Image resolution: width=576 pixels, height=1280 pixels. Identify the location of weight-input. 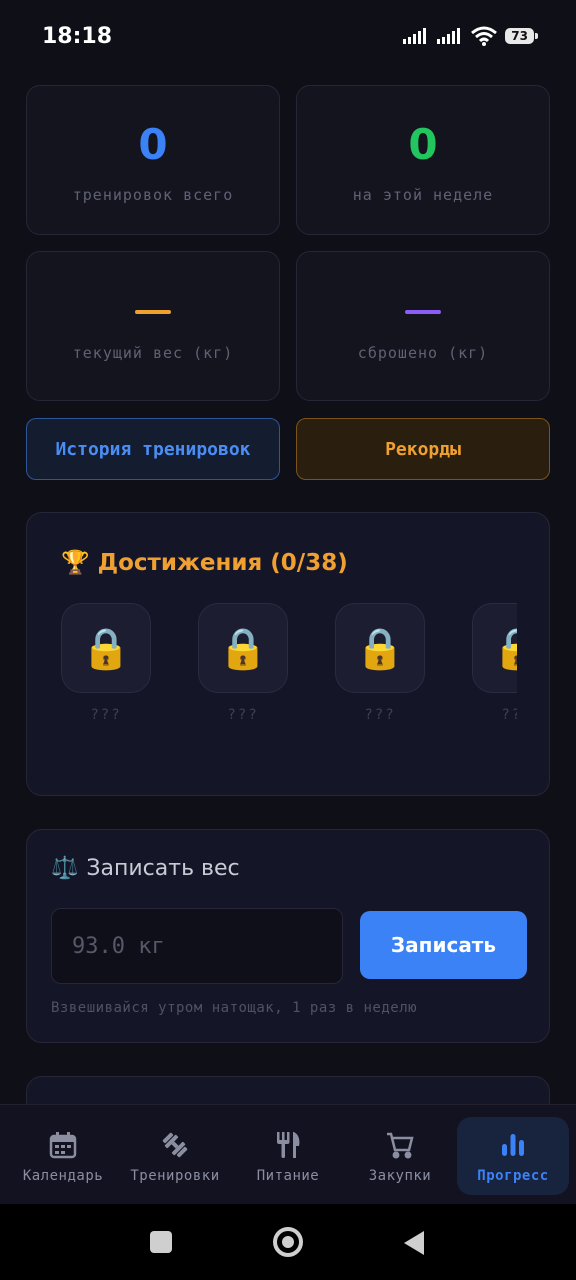
(197, 946).